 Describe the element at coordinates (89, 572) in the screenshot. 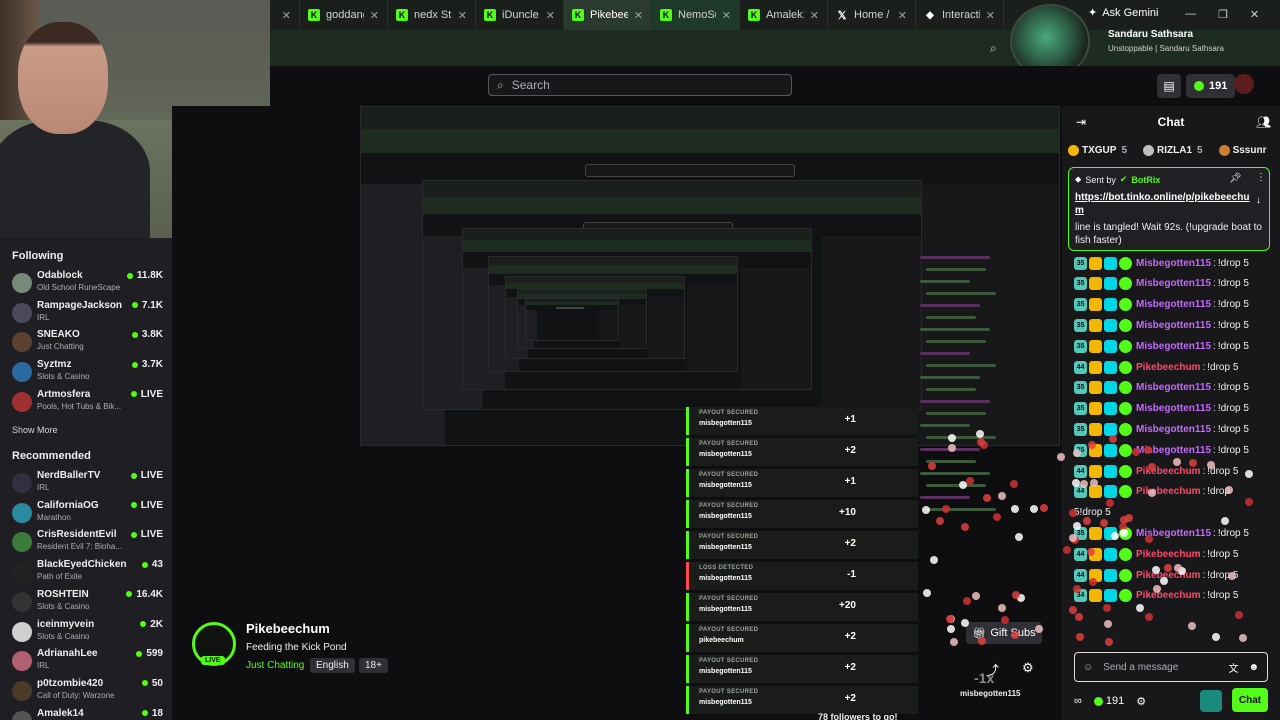

I see `sidebar-channel: BlackEyedChicken Path of Exile 43` at that location.